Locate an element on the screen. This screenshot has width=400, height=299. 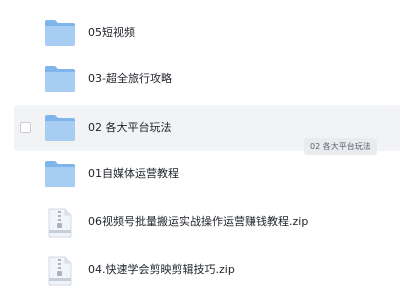
file-row-folder: 03-超全旅行攻略 is located at coordinates (207, 79).